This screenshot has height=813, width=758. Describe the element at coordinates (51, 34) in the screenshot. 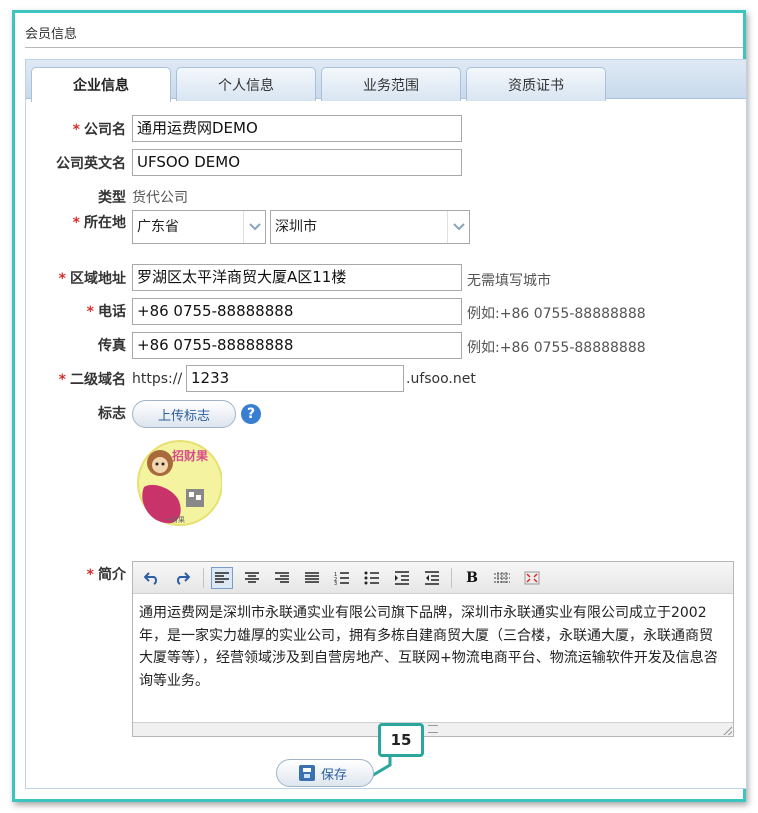

I see `section-title: 会员信息` at that location.